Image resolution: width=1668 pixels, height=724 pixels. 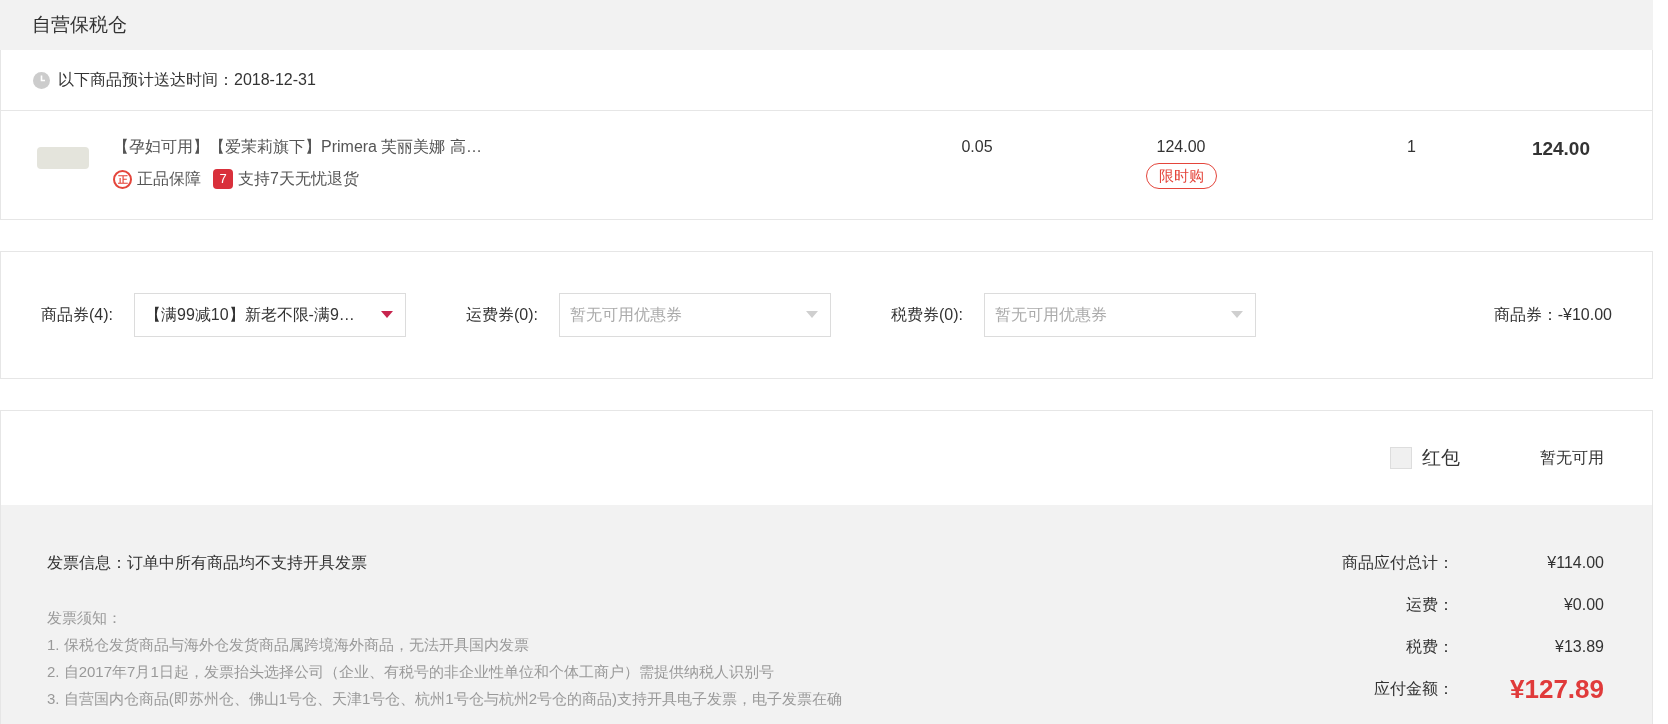 I want to click on hongbao-label: 红包, so click(x=1441, y=457).